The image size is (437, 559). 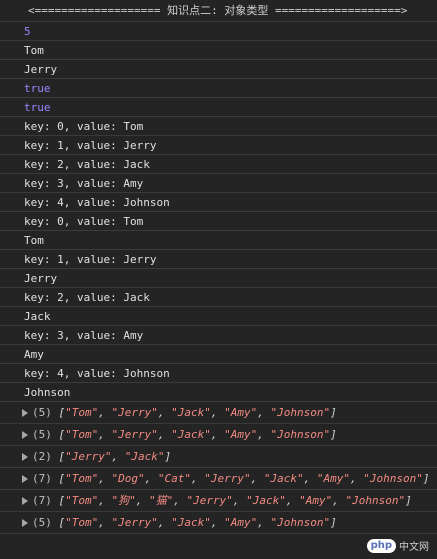 I want to click on log-text: Johnson, so click(x=47, y=392).